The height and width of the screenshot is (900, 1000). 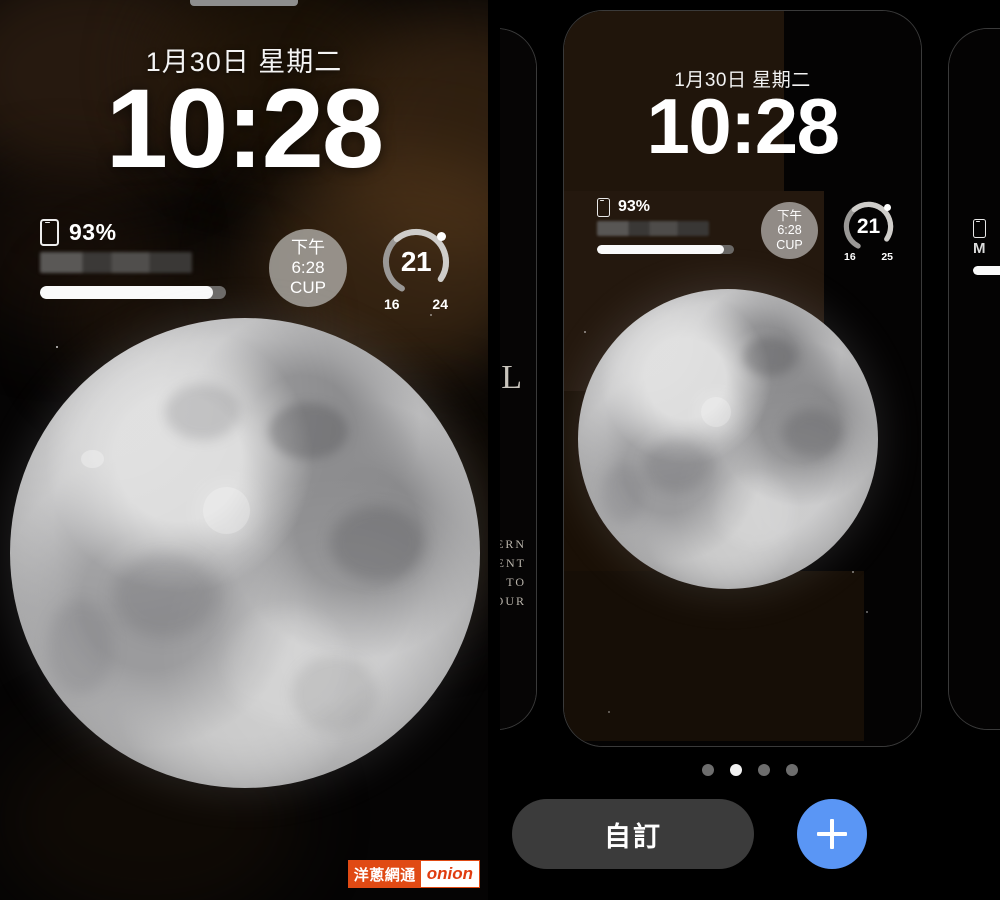 What do you see at coordinates (789, 215) in the screenshot?
I see `card-world-clock-period: 下午` at bounding box center [789, 215].